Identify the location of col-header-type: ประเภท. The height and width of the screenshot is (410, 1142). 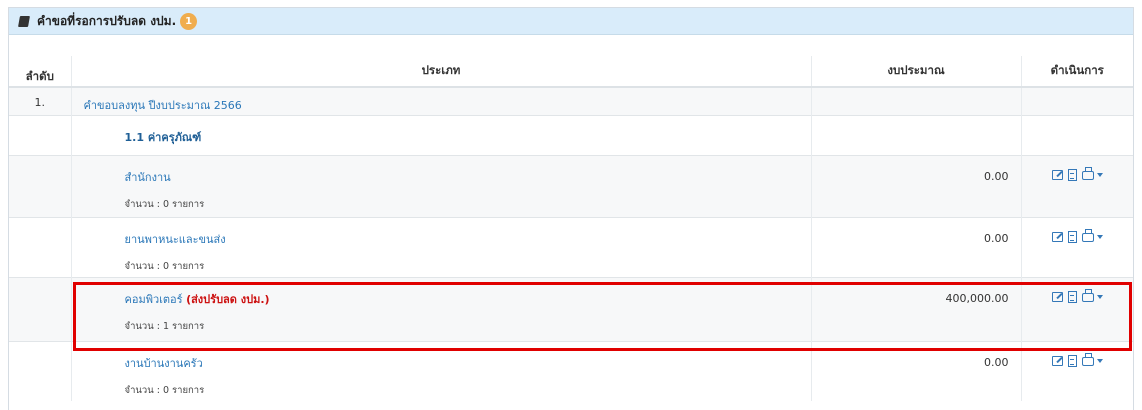
(440, 72).